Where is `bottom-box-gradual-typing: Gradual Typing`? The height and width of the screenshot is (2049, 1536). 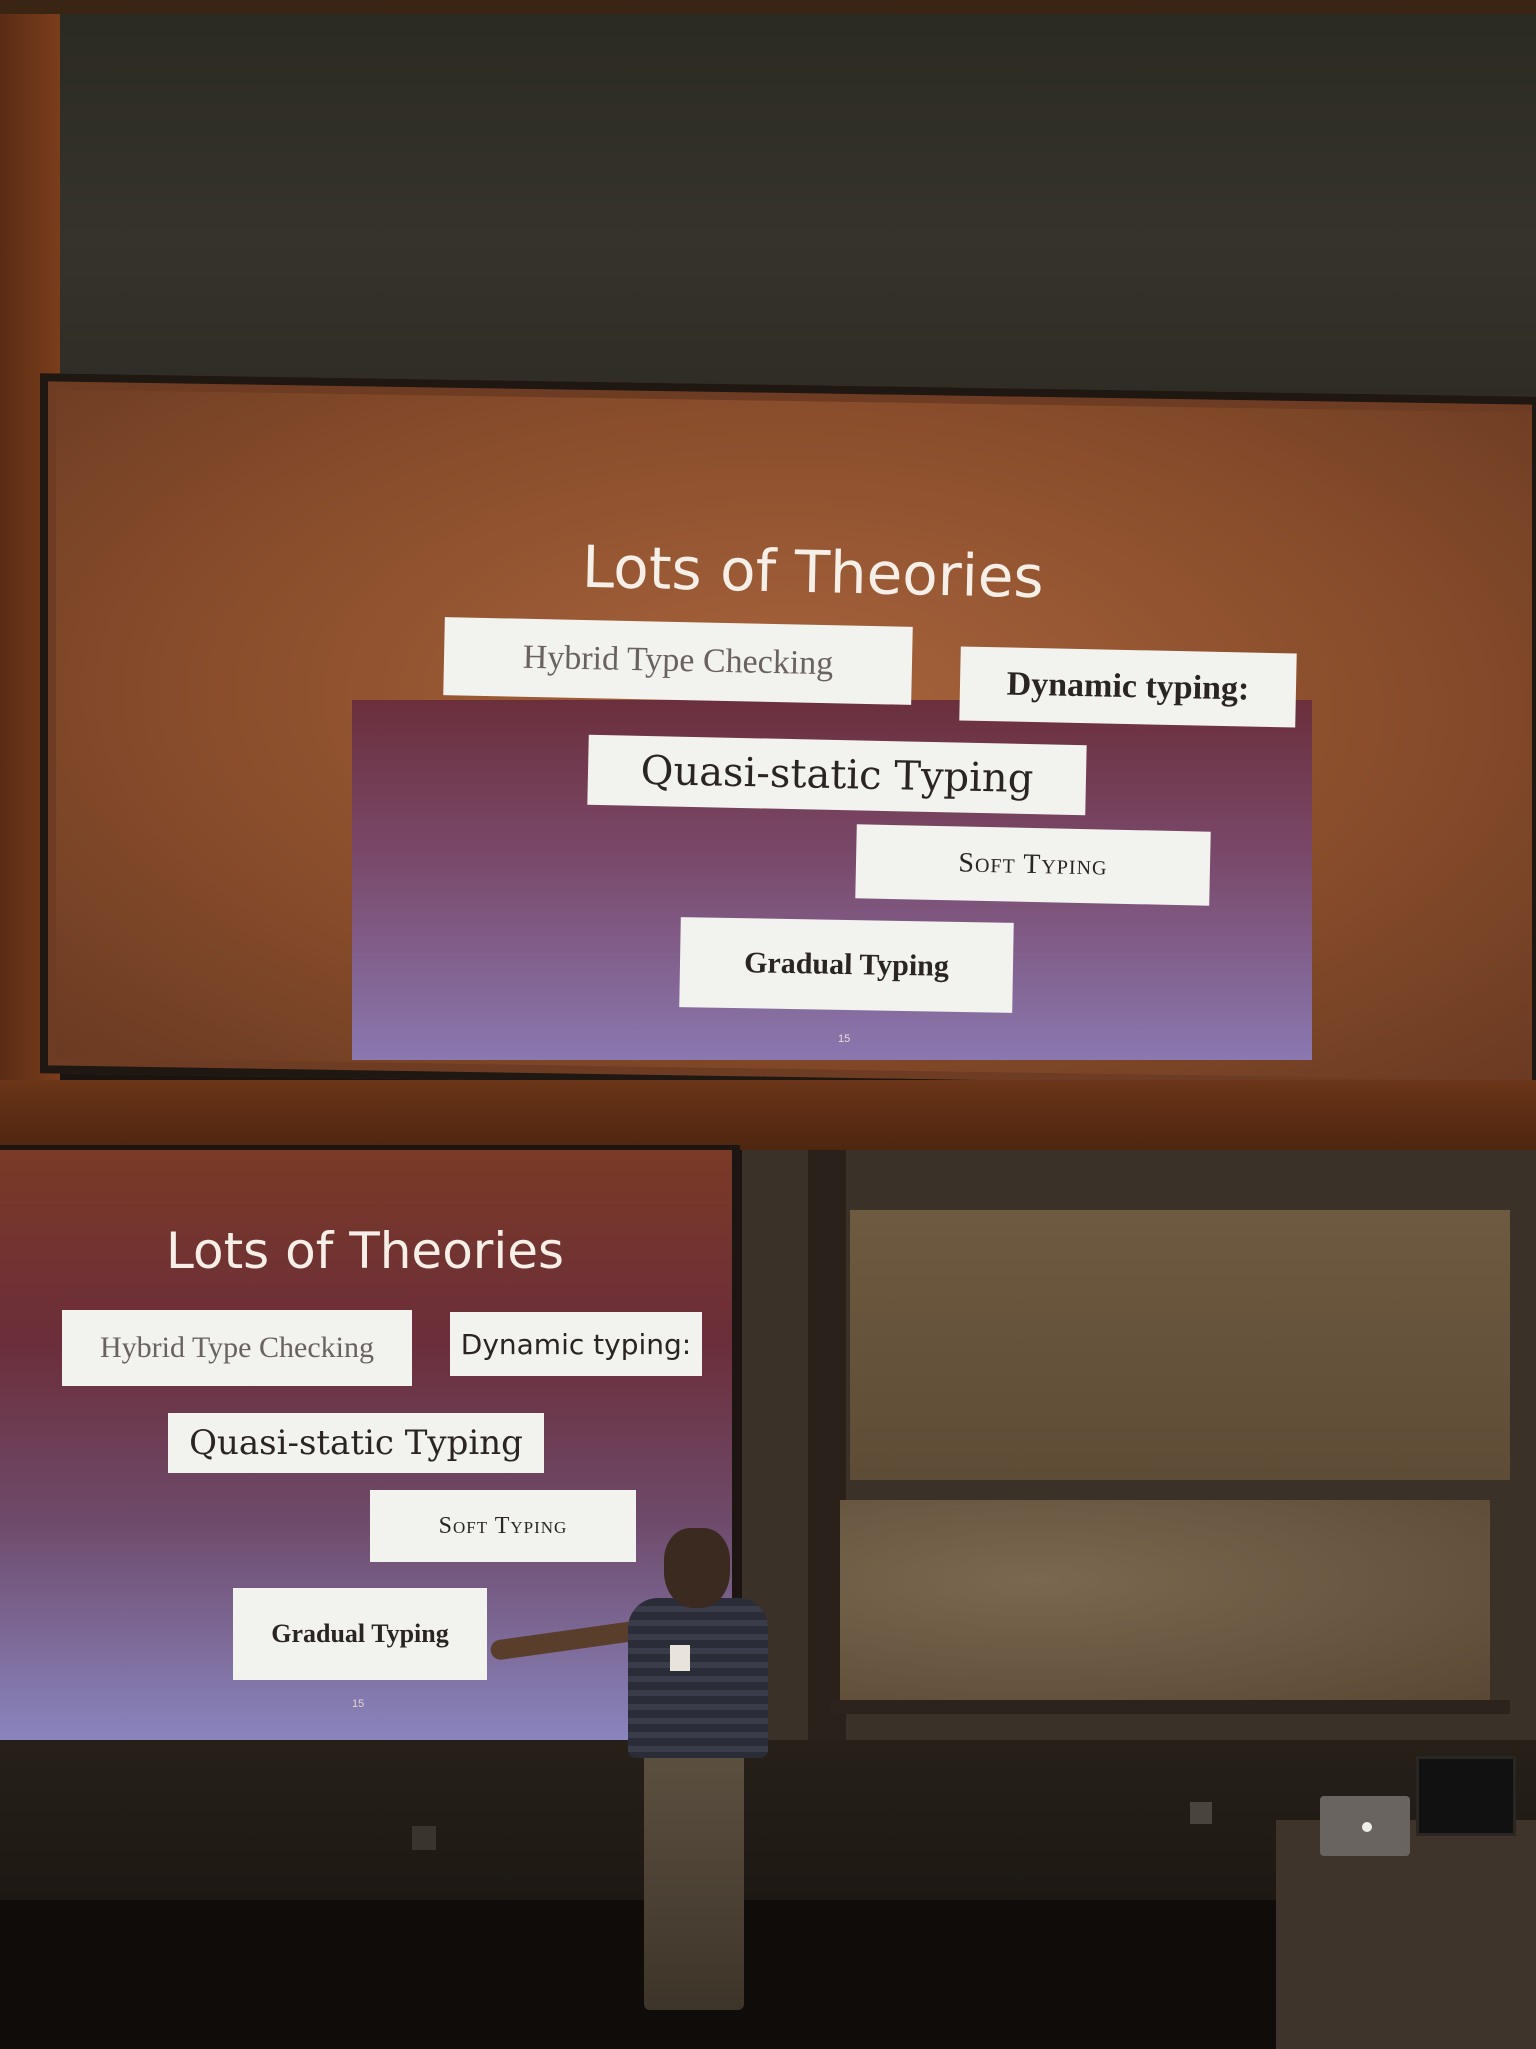
bottom-box-gradual-typing: Gradual Typing is located at coordinates (360, 1634).